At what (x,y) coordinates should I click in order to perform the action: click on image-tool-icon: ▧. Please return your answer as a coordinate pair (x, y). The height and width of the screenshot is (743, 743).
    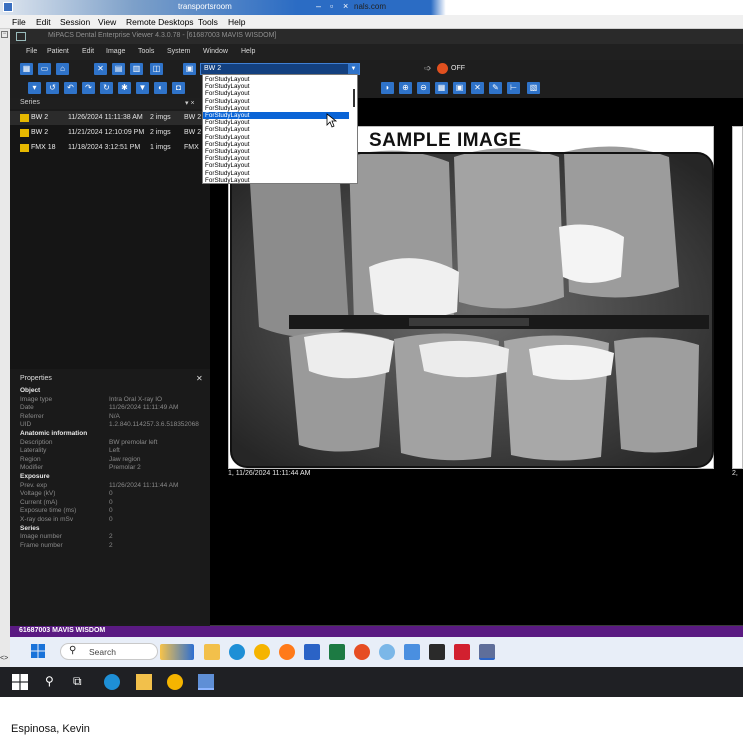
    Looking at the image, I should click on (533, 88).